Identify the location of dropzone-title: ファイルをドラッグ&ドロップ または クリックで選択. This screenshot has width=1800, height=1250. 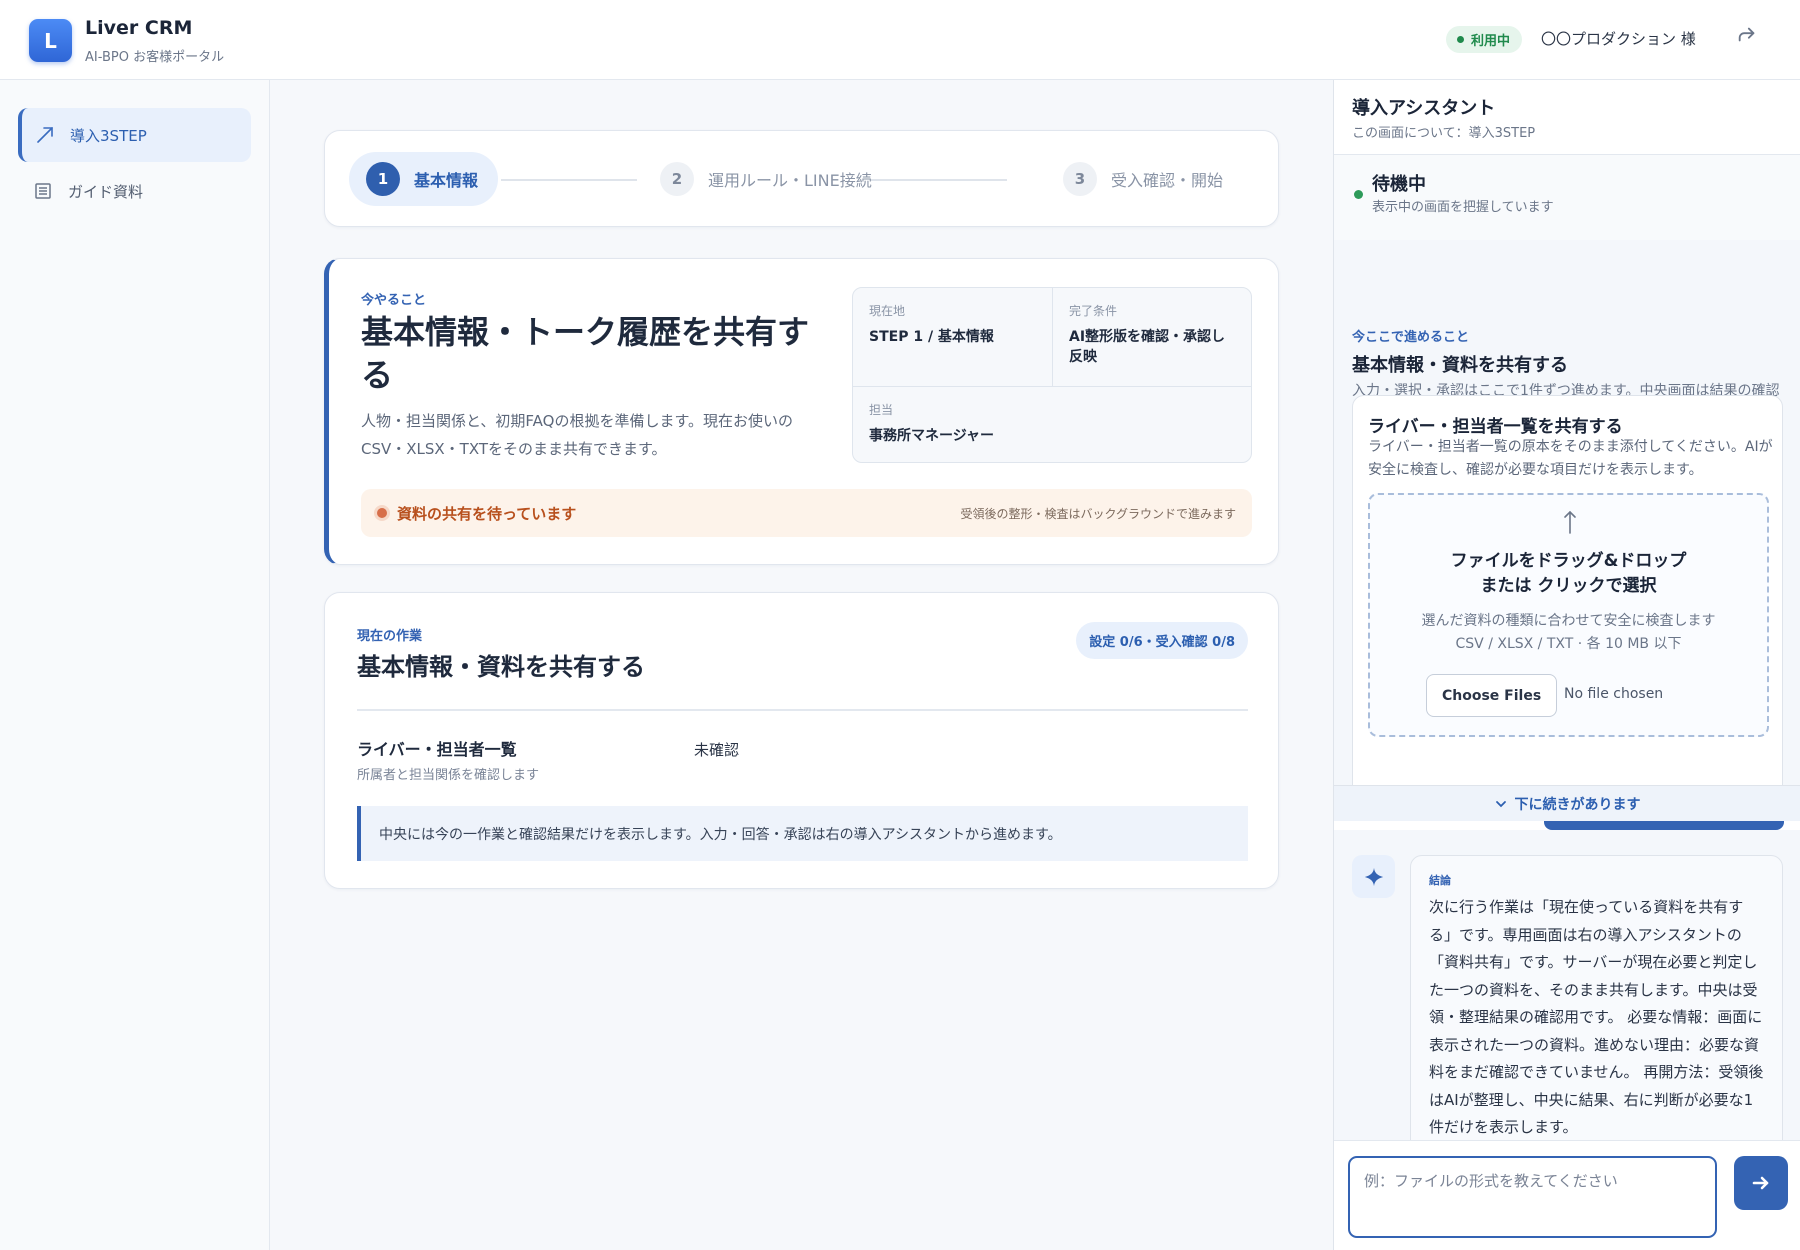
(1568, 574).